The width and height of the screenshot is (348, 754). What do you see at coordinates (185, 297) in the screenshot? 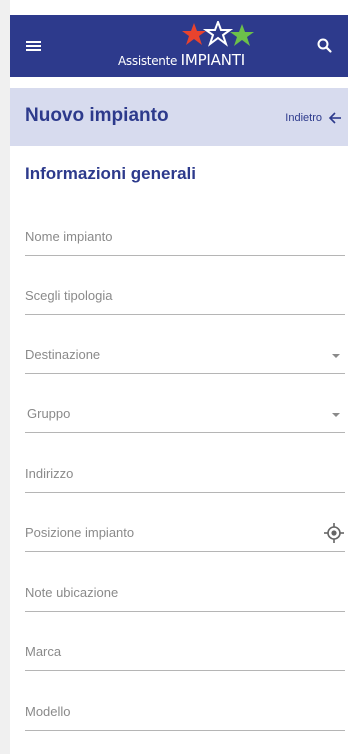
I see `field-scegli-tipologia: Scegli tipologia` at bounding box center [185, 297].